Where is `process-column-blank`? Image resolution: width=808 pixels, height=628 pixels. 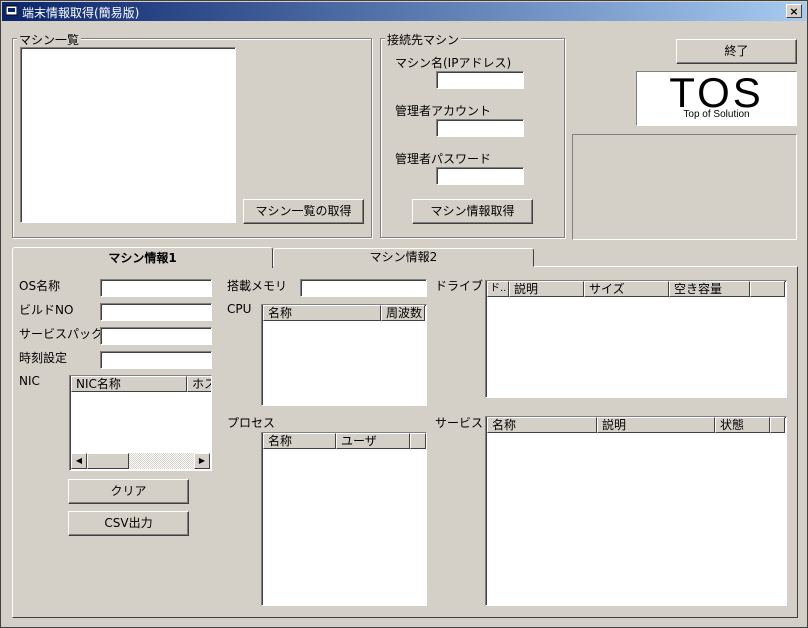
process-column-blank is located at coordinates (418, 441).